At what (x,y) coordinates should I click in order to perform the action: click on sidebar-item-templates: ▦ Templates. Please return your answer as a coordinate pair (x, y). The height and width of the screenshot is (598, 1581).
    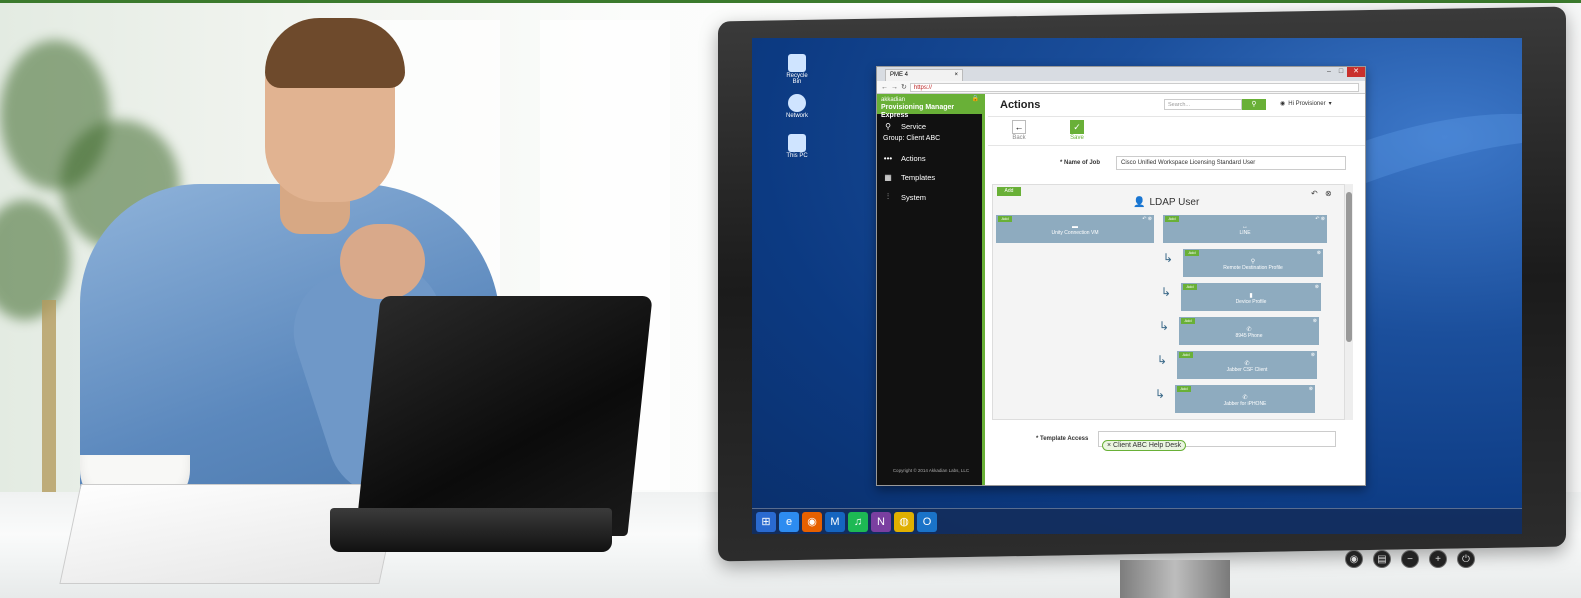
    Looking at the image, I should click on (929, 176).